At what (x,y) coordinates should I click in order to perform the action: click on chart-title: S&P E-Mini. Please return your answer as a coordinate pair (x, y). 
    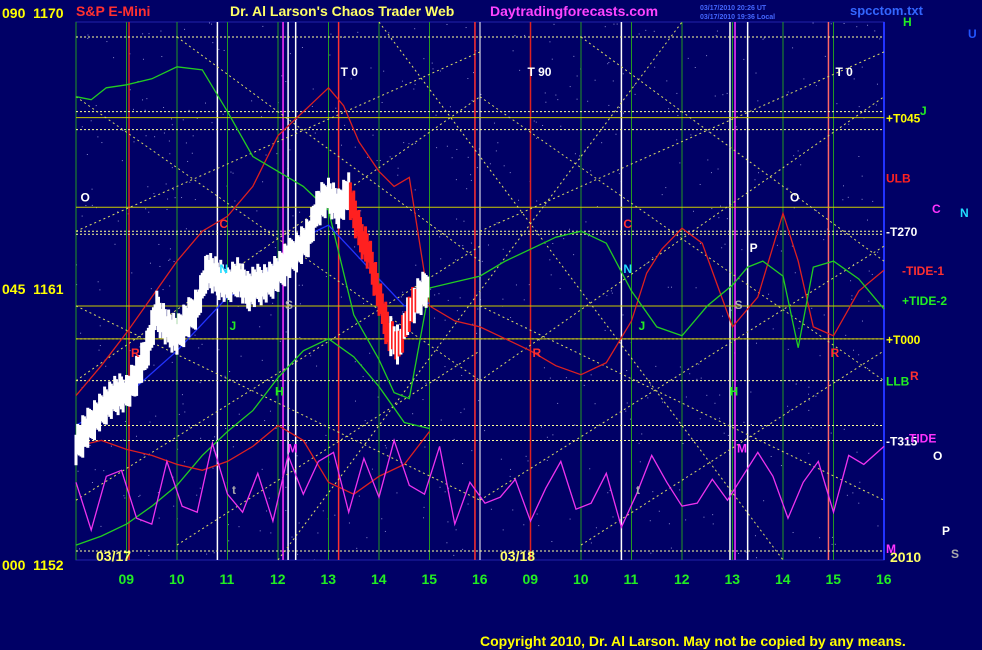
    Looking at the image, I should click on (113, 11).